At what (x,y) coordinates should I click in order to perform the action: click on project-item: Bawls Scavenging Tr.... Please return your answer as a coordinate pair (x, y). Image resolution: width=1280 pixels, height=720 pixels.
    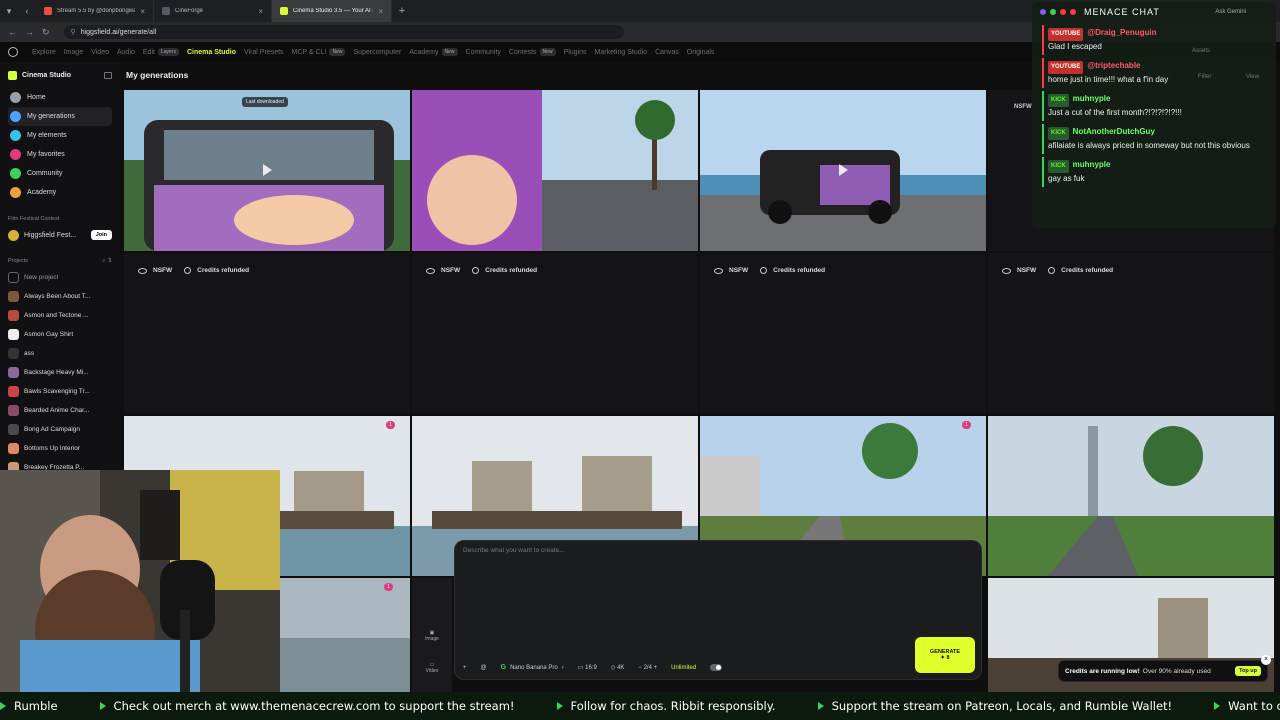
    Looking at the image, I should click on (60, 391).